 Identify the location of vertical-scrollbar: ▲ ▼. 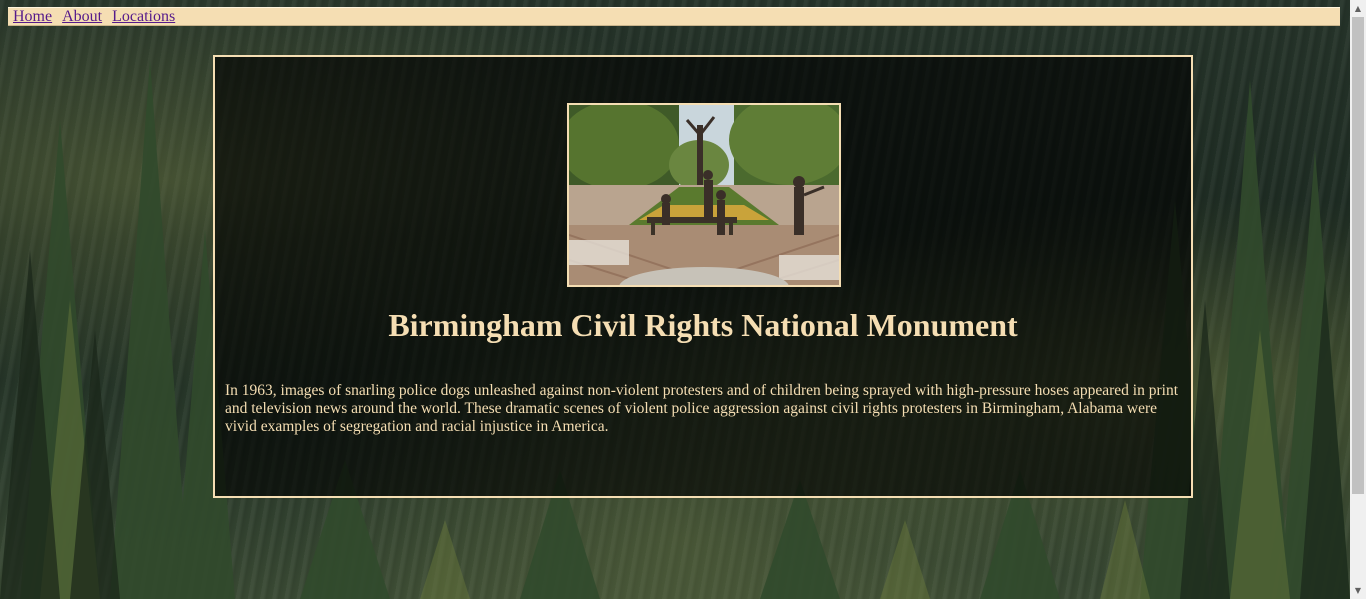
(1358, 299).